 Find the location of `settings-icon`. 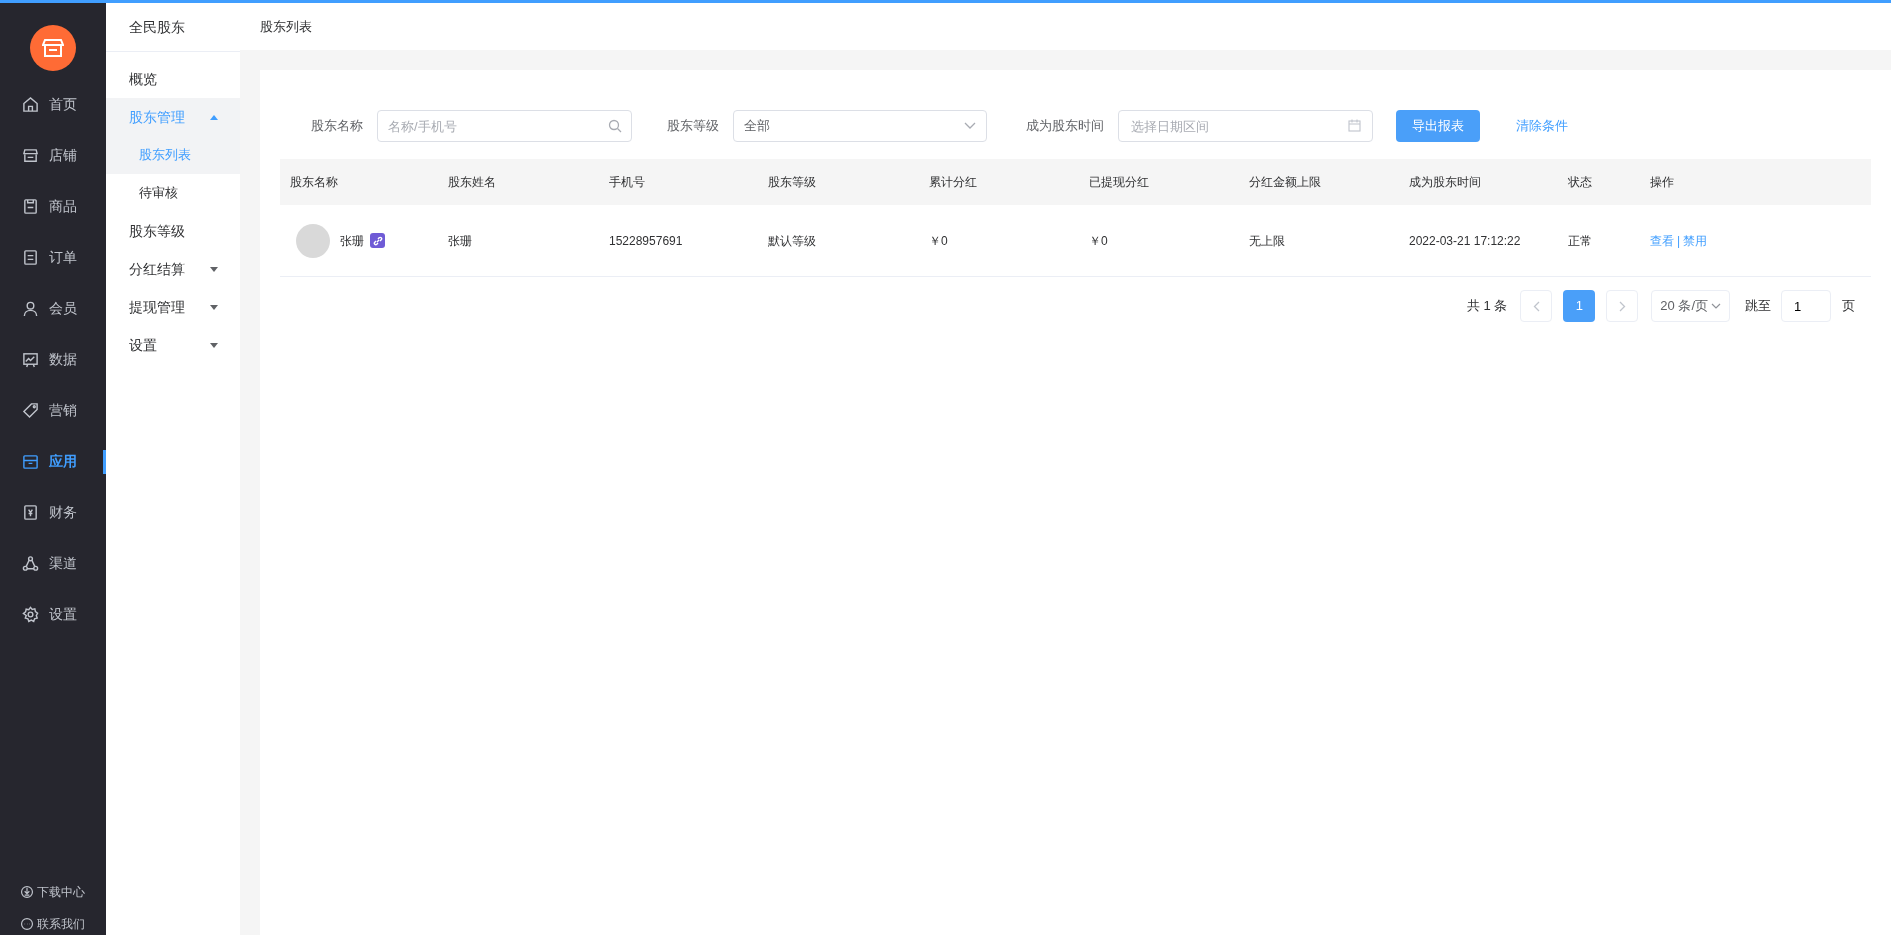

settings-icon is located at coordinates (30, 614).